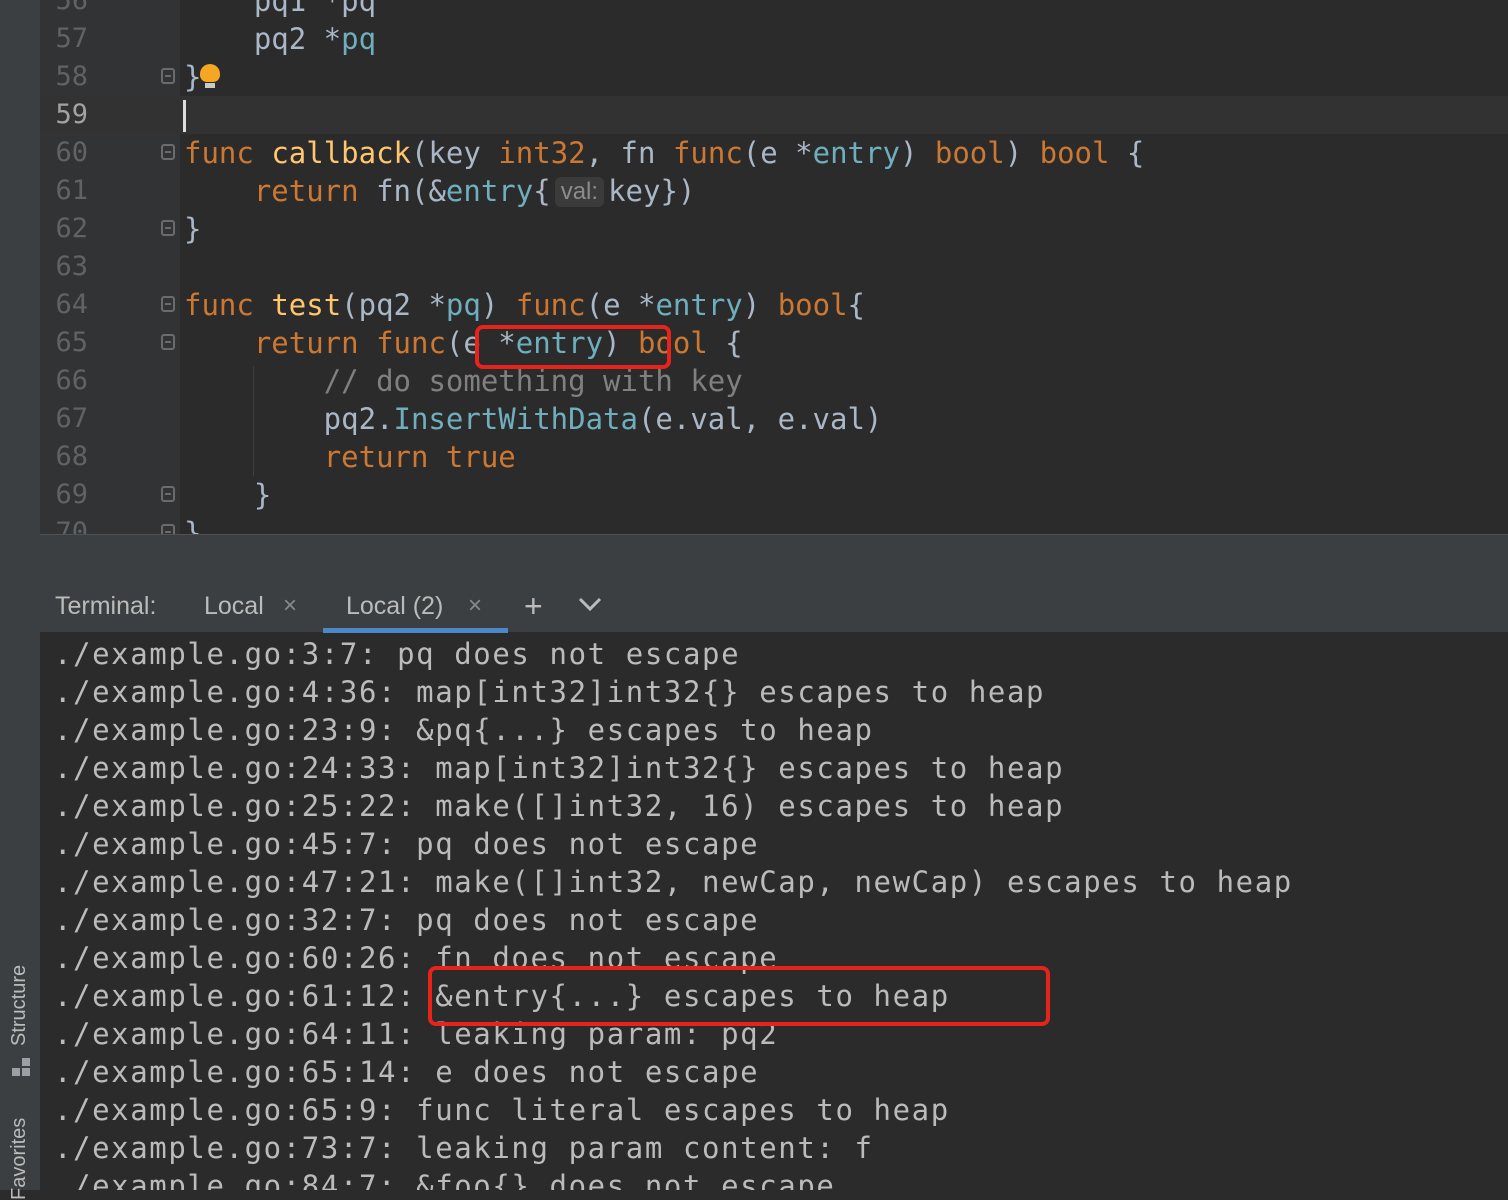  Describe the element at coordinates (71, 342) in the screenshot. I see `line-number: 65` at that location.